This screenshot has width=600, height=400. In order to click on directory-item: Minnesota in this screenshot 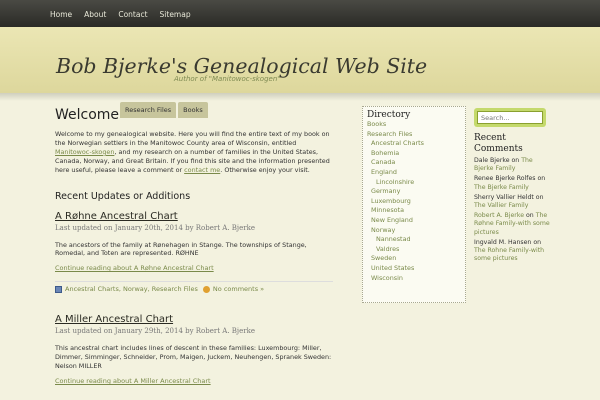, I will do `click(414, 211)`.